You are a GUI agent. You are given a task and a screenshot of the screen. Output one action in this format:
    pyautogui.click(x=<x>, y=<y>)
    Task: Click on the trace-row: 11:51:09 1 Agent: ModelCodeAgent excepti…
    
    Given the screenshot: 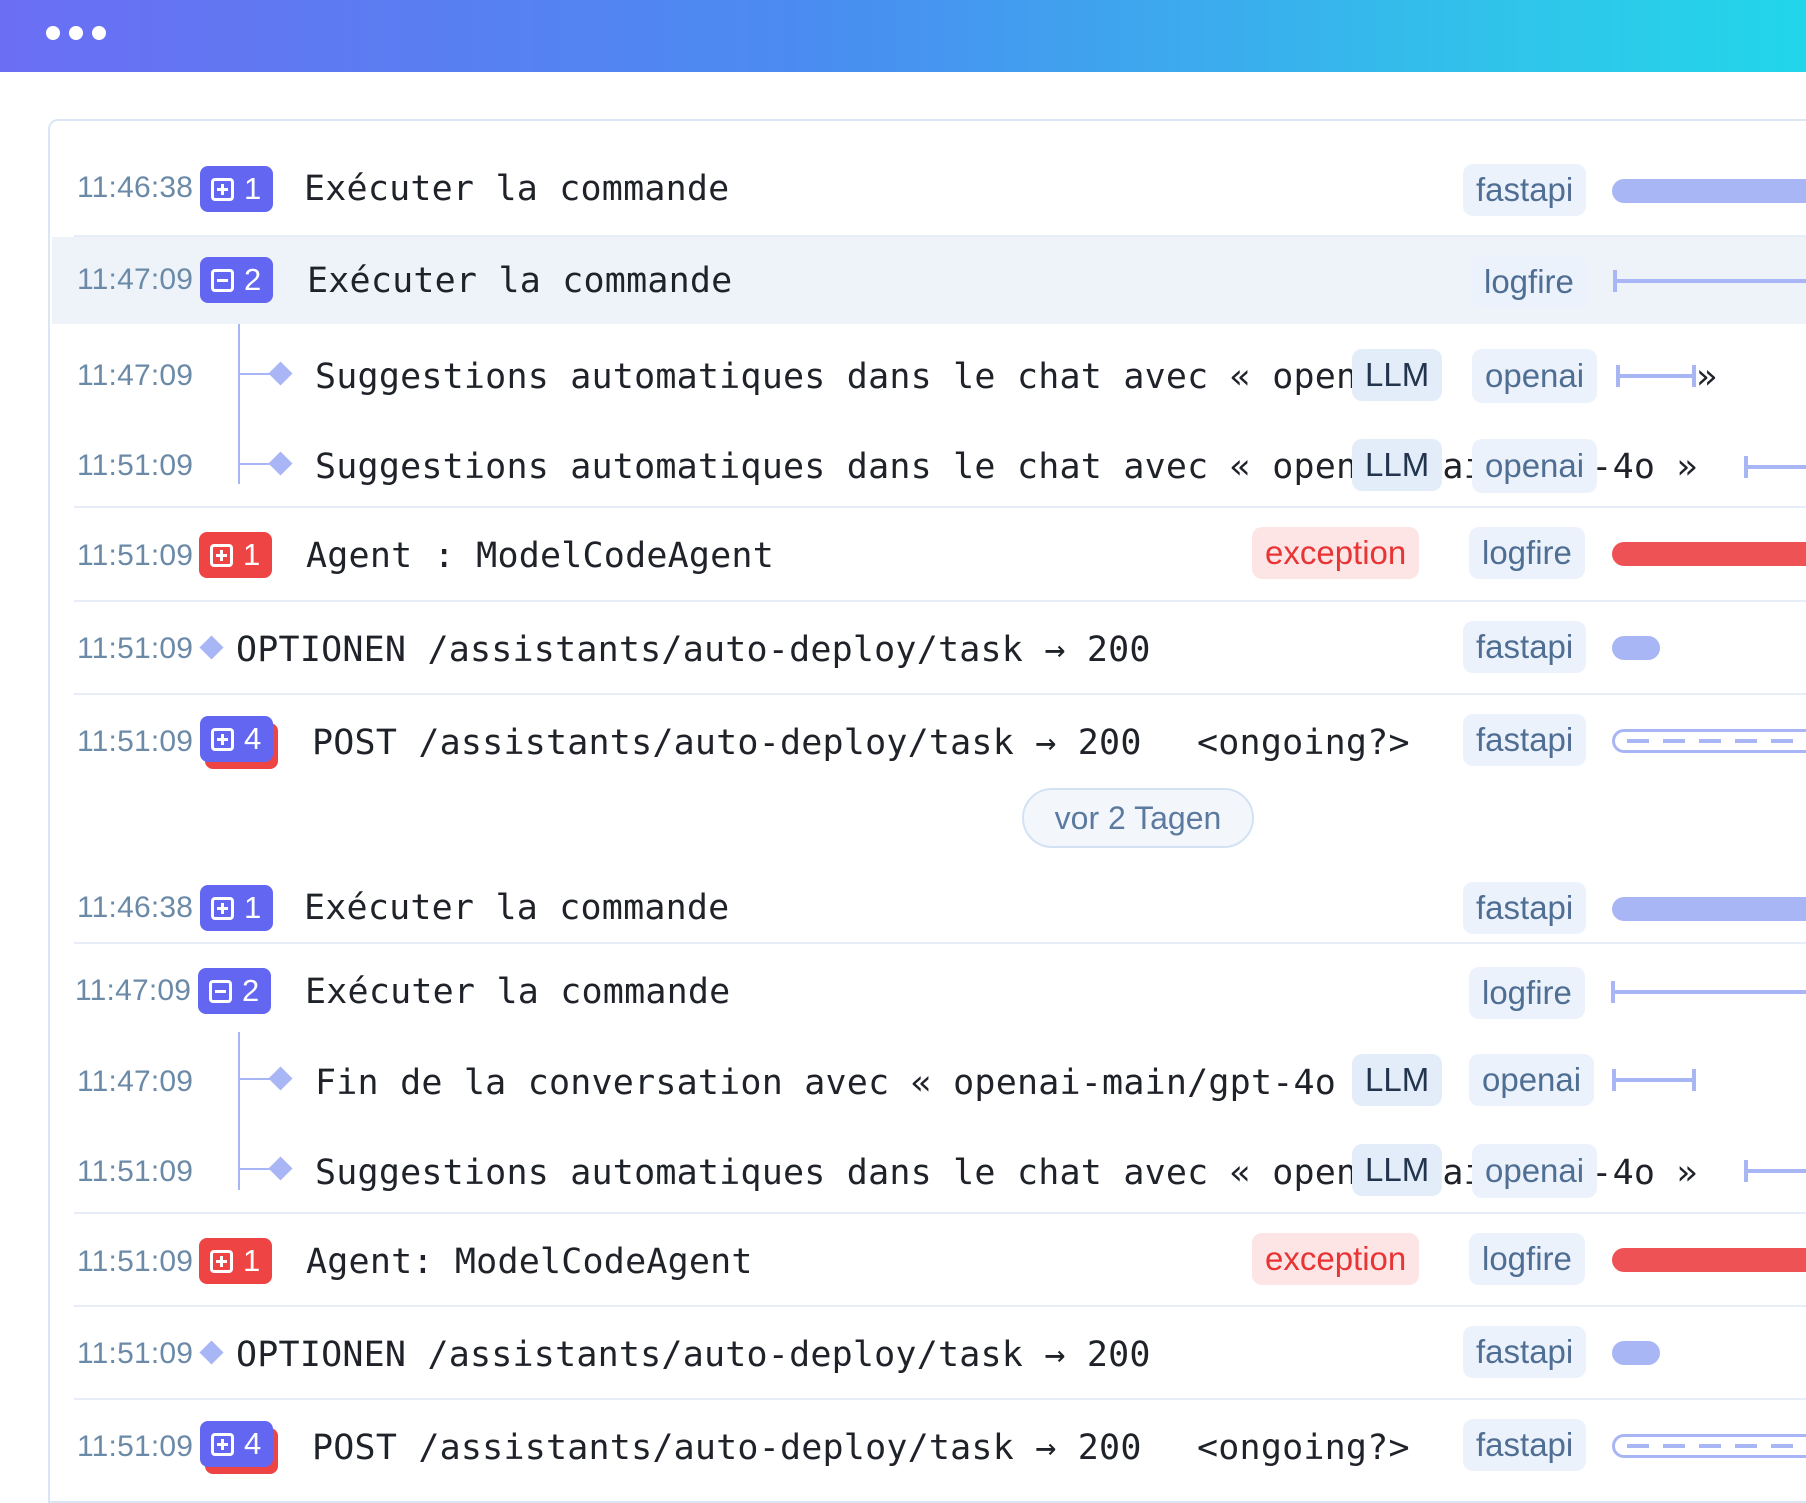 What is the action you would take?
    pyautogui.click(x=928, y=1259)
    